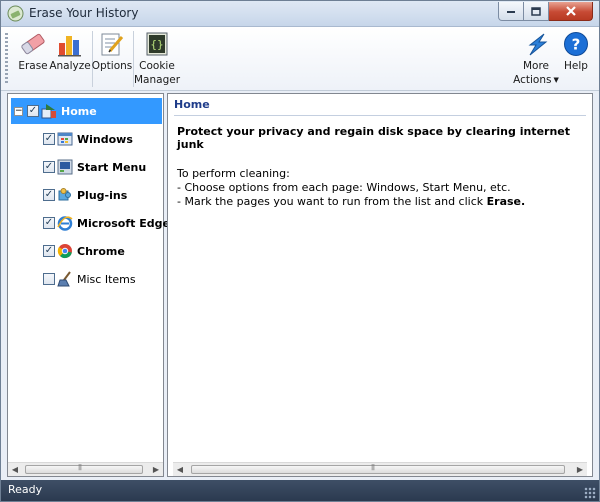 This screenshot has height=502, width=600. I want to click on more-actions-button: More Actions ▼, so click(536, 58).